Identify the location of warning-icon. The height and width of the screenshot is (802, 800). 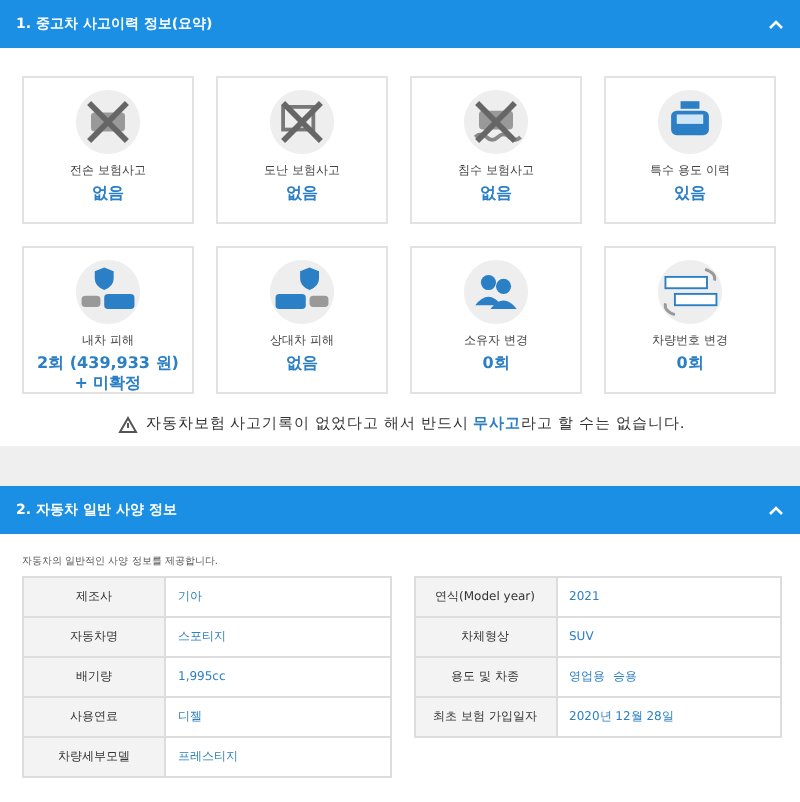
(127, 424).